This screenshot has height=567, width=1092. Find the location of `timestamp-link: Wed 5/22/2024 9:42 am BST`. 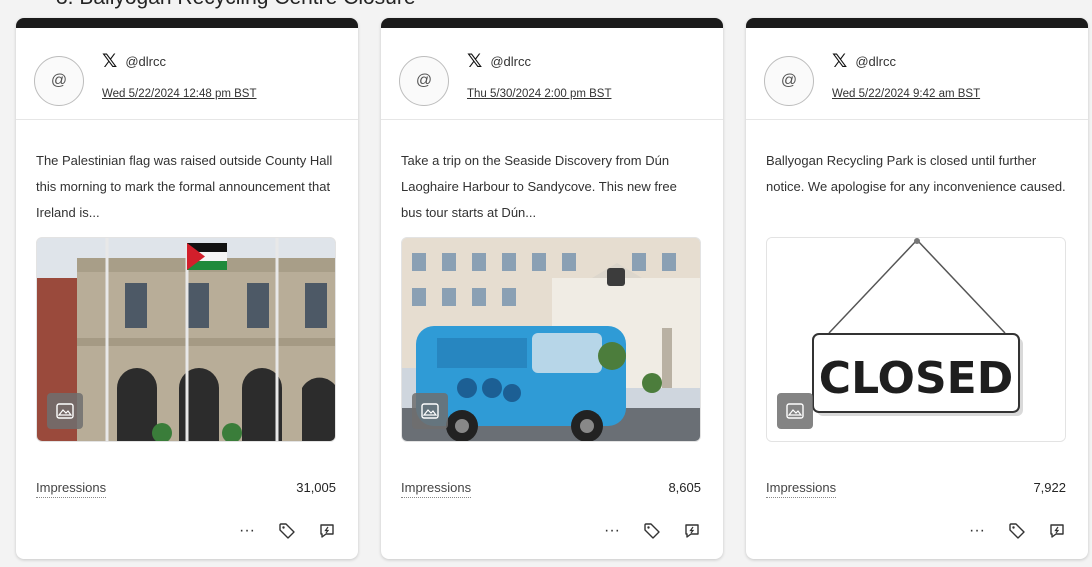

timestamp-link: Wed 5/22/2024 9:42 am BST is located at coordinates (906, 94).